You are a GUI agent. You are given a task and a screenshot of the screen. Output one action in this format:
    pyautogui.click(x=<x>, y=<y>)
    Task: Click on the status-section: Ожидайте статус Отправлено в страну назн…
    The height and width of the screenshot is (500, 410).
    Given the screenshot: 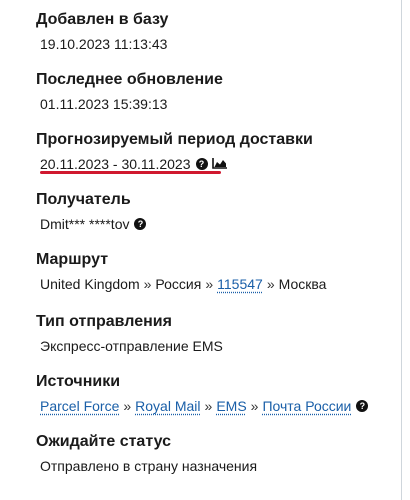 What is the action you would take?
    pyautogui.click(x=217, y=453)
    